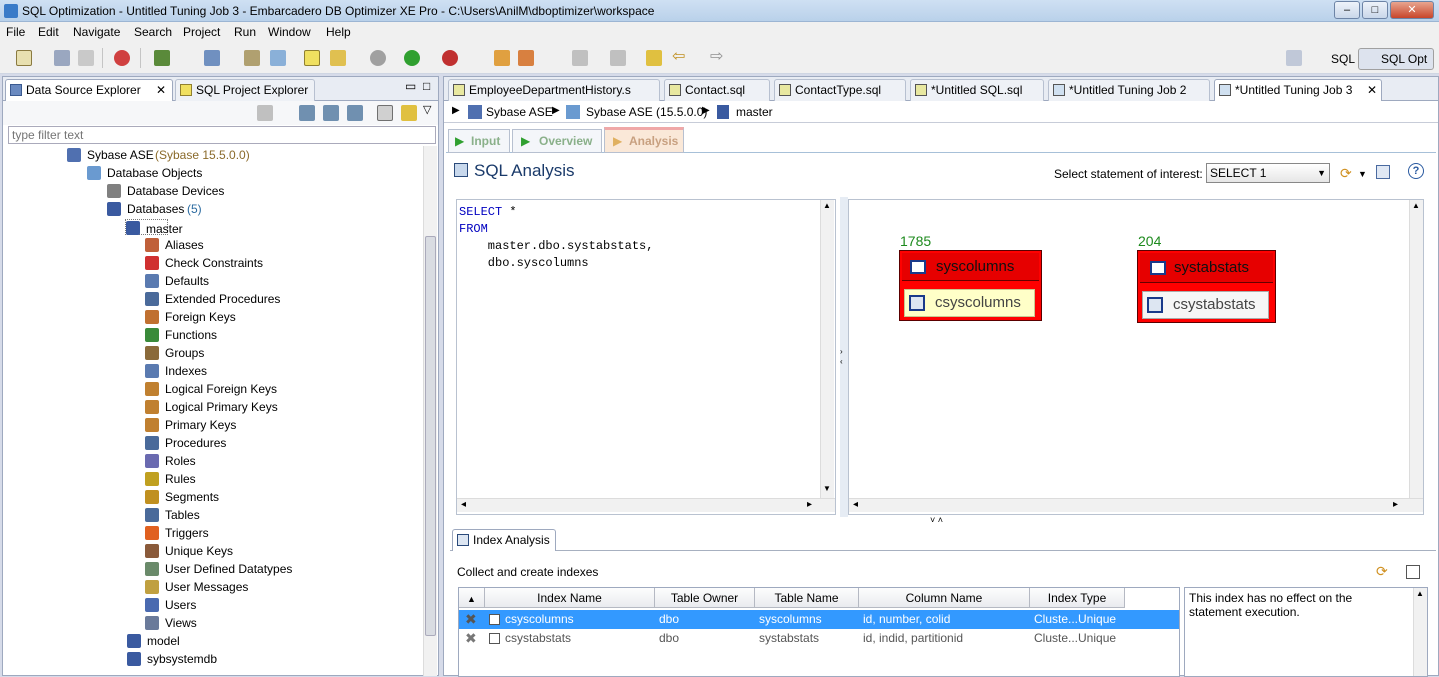 Image resolution: width=1439 pixels, height=677 pixels. I want to click on tree-scrollbar, so click(430, 411).